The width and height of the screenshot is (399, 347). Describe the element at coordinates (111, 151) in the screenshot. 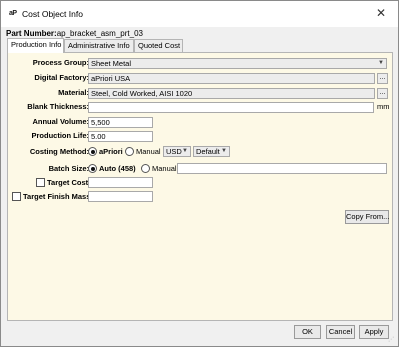

I see `costing-method-apriori-label: aPriori` at that location.